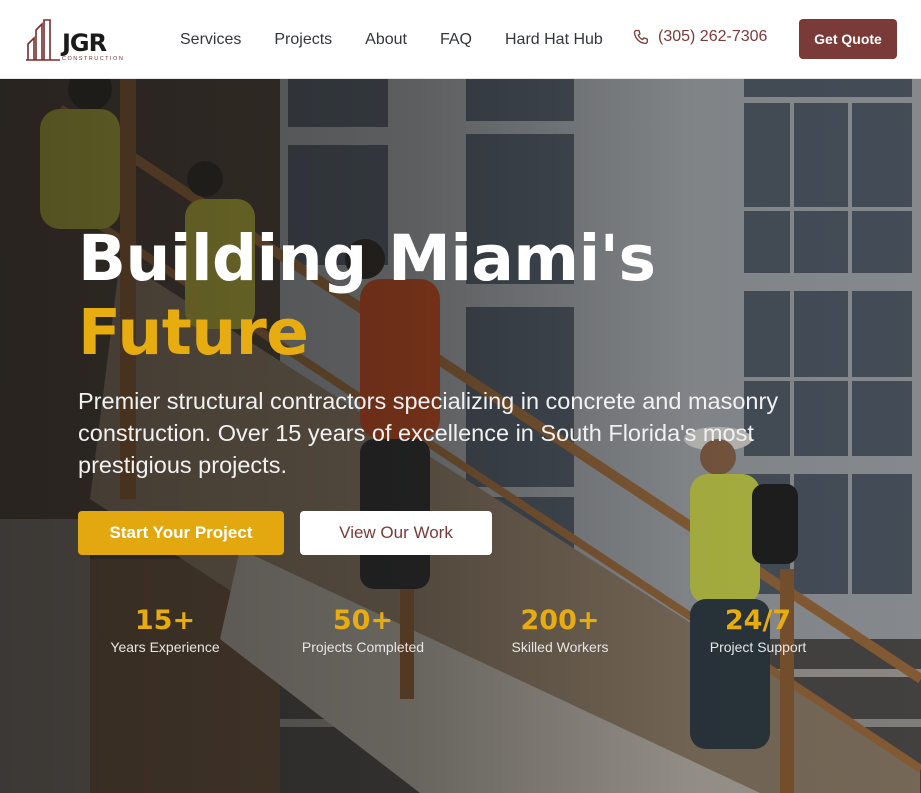 The height and width of the screenshot is (793, 921). Describe the element at coordinates (165, 620) in the screenshot. I see `stat-value: 15+` at that location.